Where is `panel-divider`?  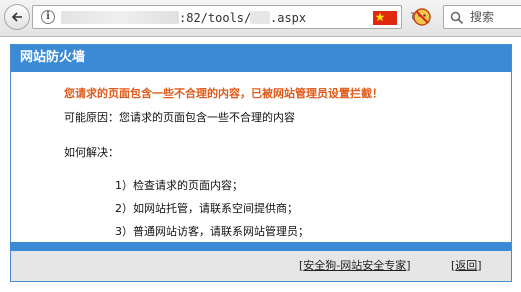 panel-divider is located at coordinates (261, 246).